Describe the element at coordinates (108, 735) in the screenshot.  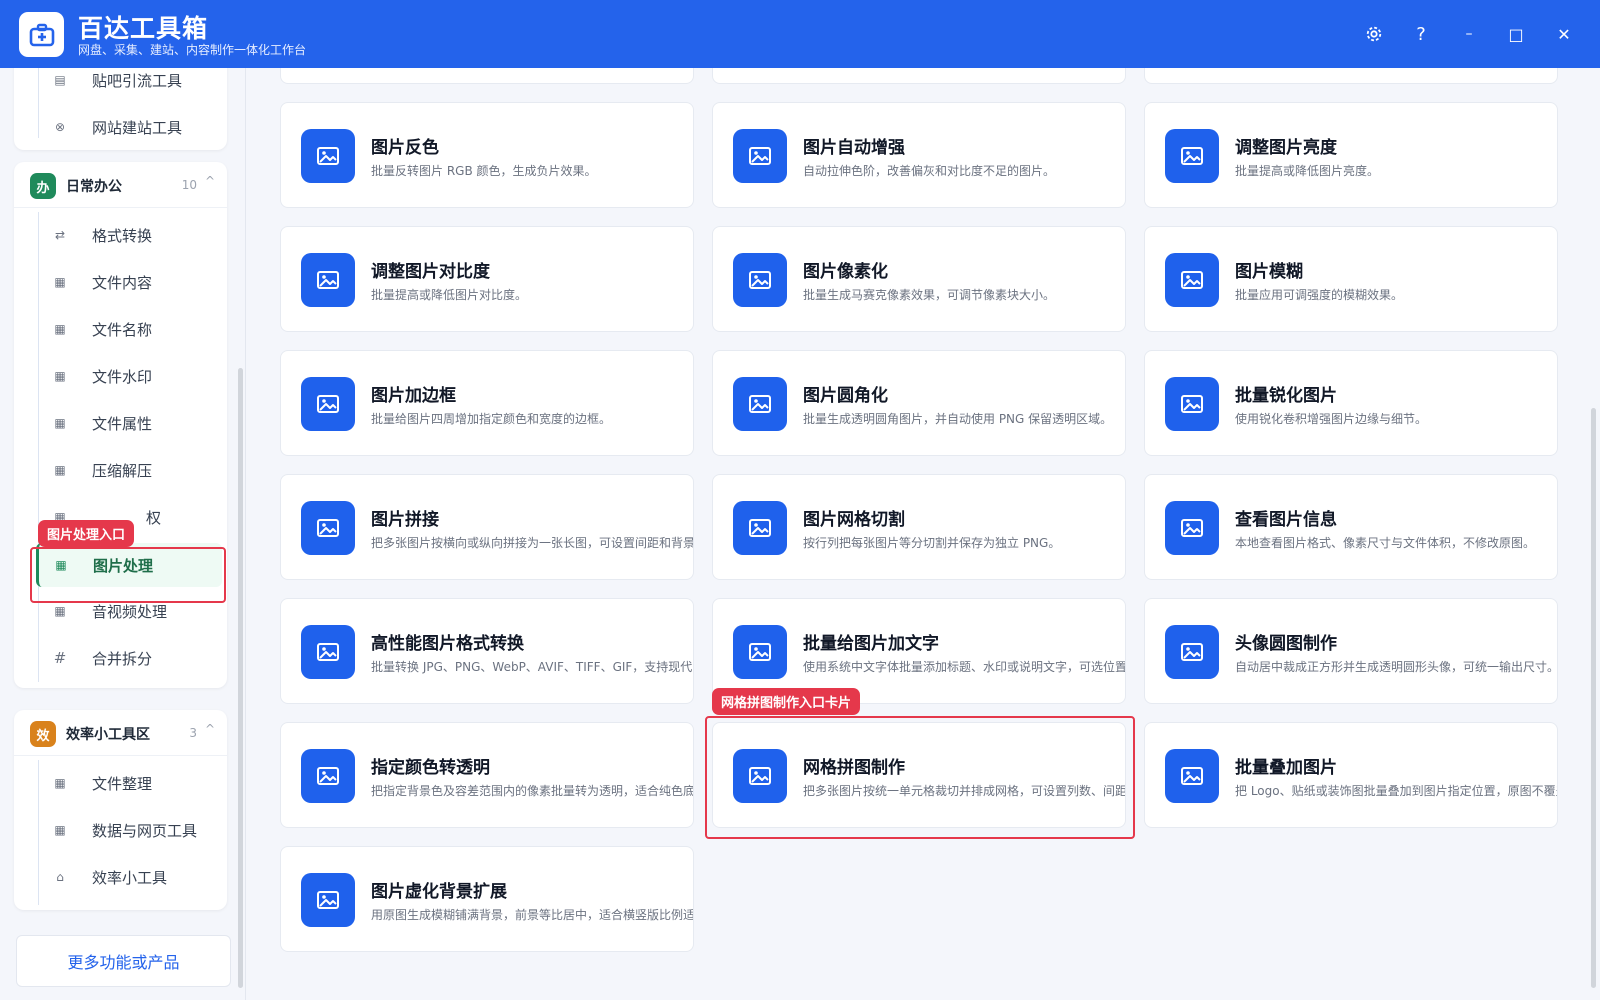
I see `group-title: 效率小工具区` at that location.